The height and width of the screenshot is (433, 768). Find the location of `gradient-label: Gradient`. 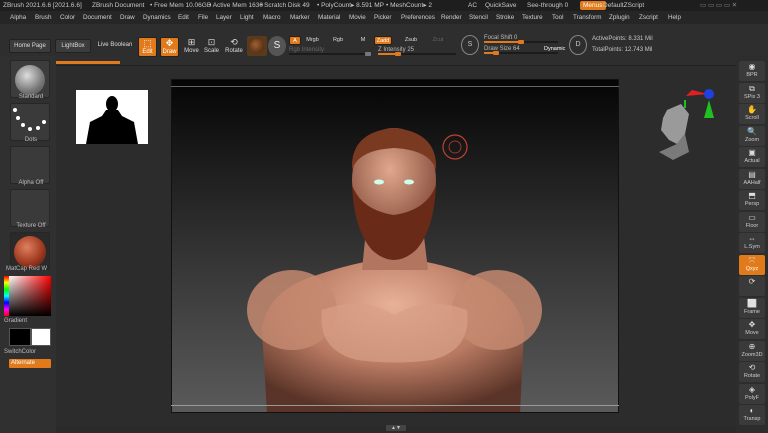

gradient-label: Gradient is located at coordinates (27, 321).